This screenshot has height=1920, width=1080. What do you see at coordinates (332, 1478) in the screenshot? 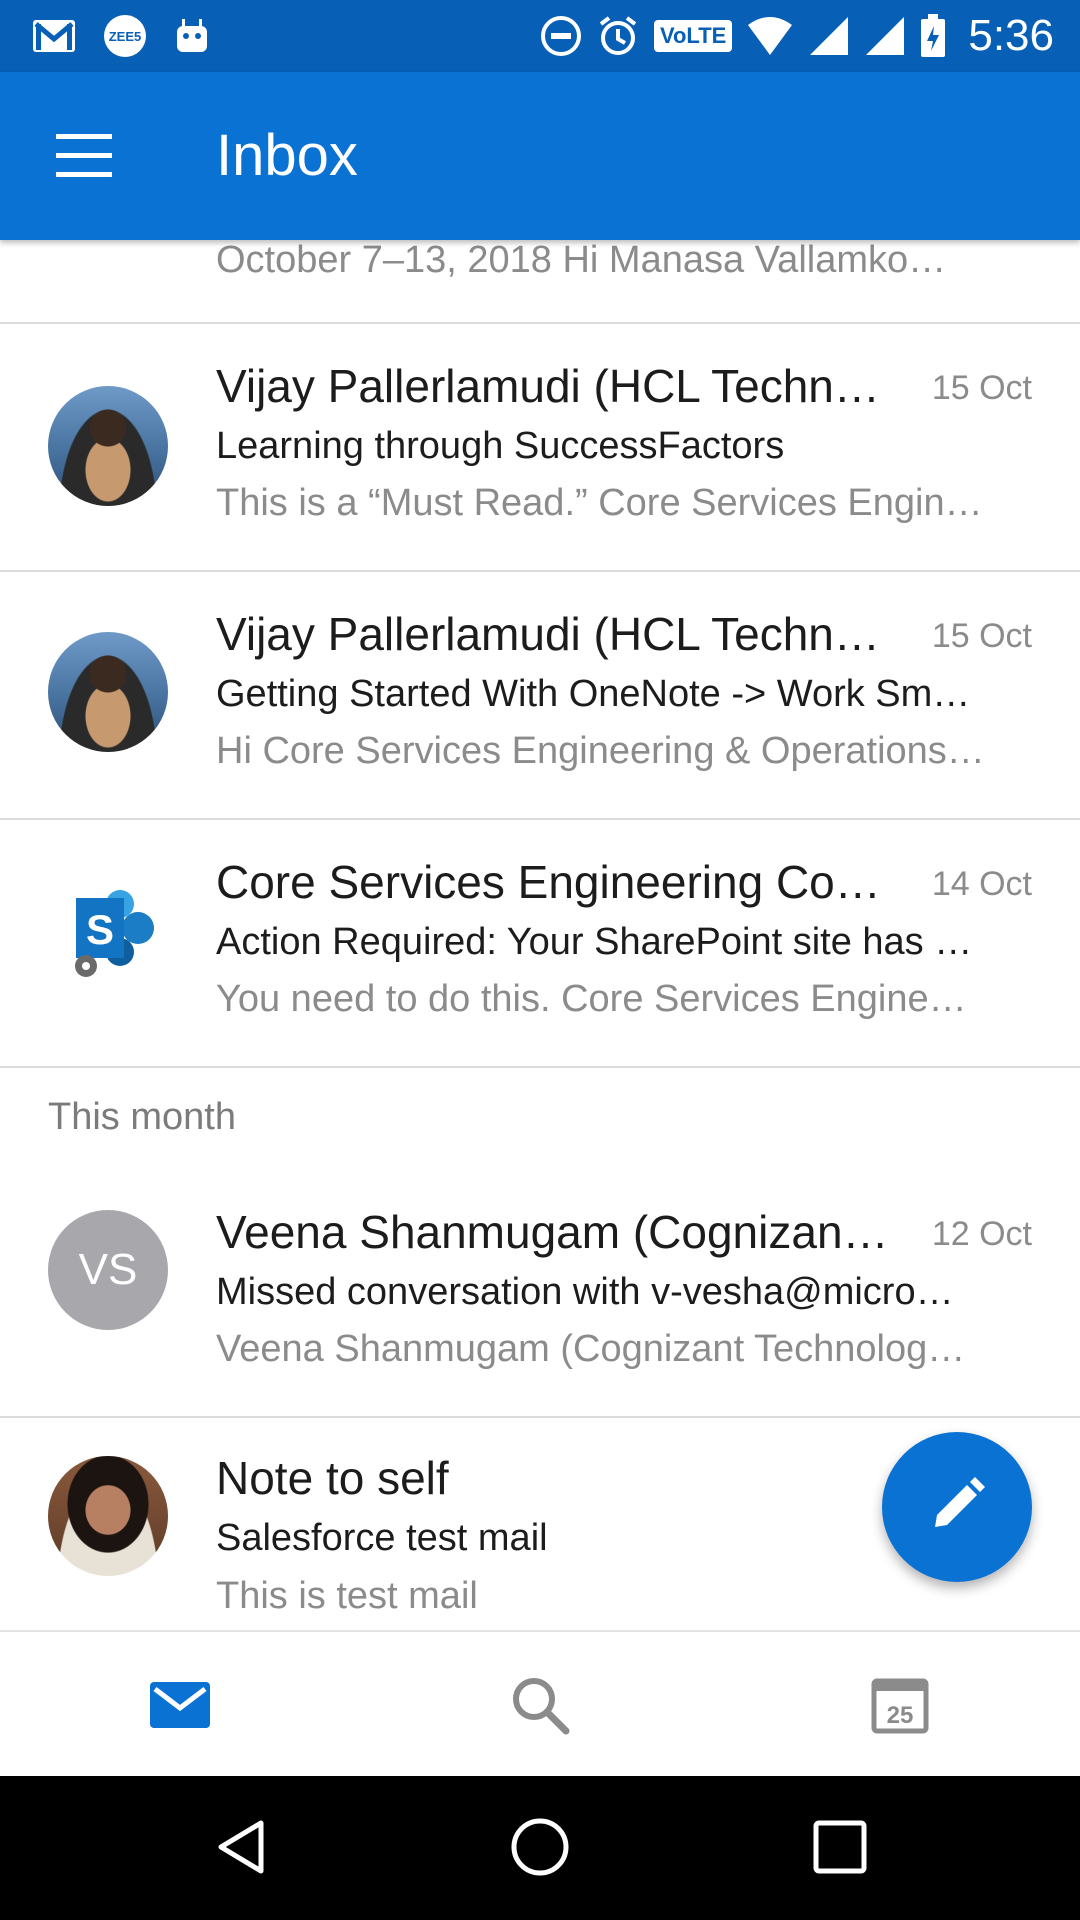
I see `message-sender: Note to self` at bounding box center [332, 1478].